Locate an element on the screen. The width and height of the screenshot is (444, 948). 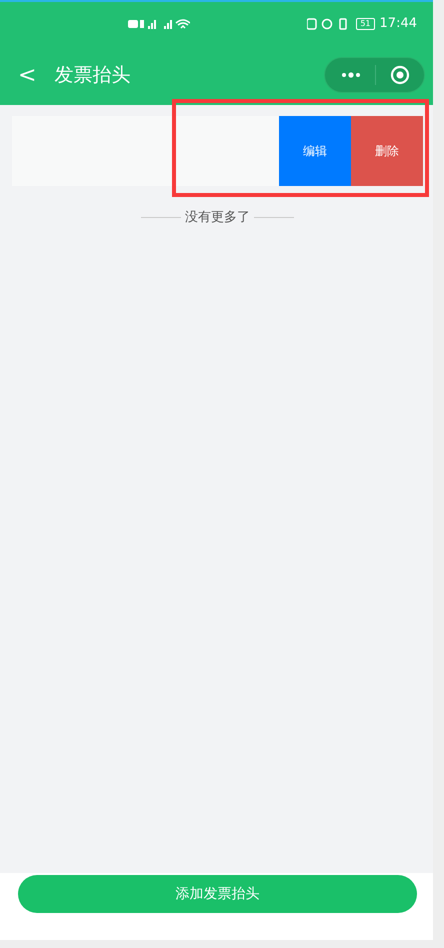
status-time: 17:44 is located at coordinates (398, 23).